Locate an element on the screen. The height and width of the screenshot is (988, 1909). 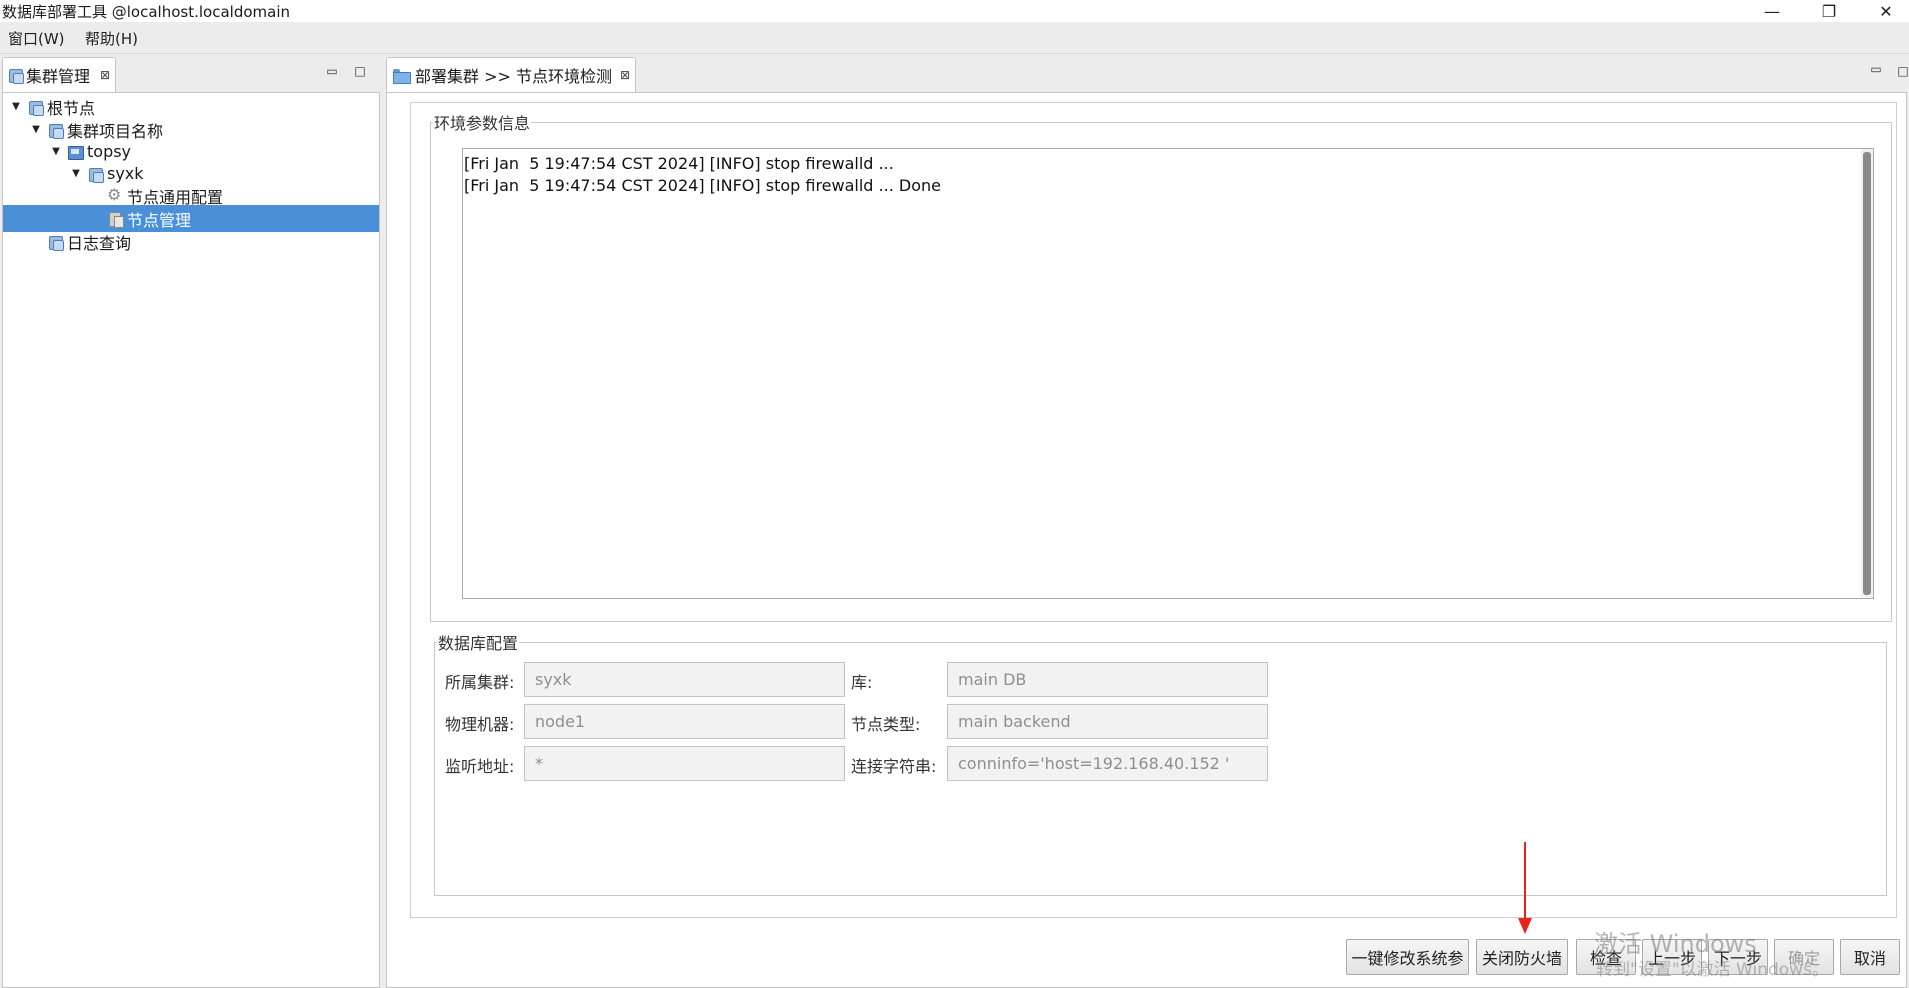
tab-cluster-management: 集群管理 ⊠ is located at coordinates (59, 74).